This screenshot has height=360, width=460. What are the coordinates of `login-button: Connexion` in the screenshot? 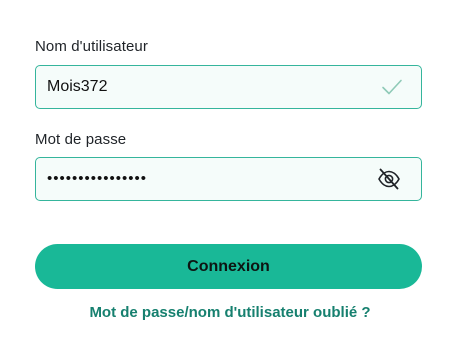 It's located at (228, 266).